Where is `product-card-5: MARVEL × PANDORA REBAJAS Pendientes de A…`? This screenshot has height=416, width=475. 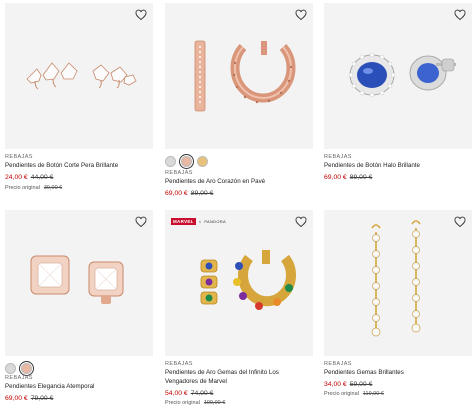 product-card-5: MARVEL × PANDORA REBAJAS Pendientes de A… is located at coordinates (239, 310).